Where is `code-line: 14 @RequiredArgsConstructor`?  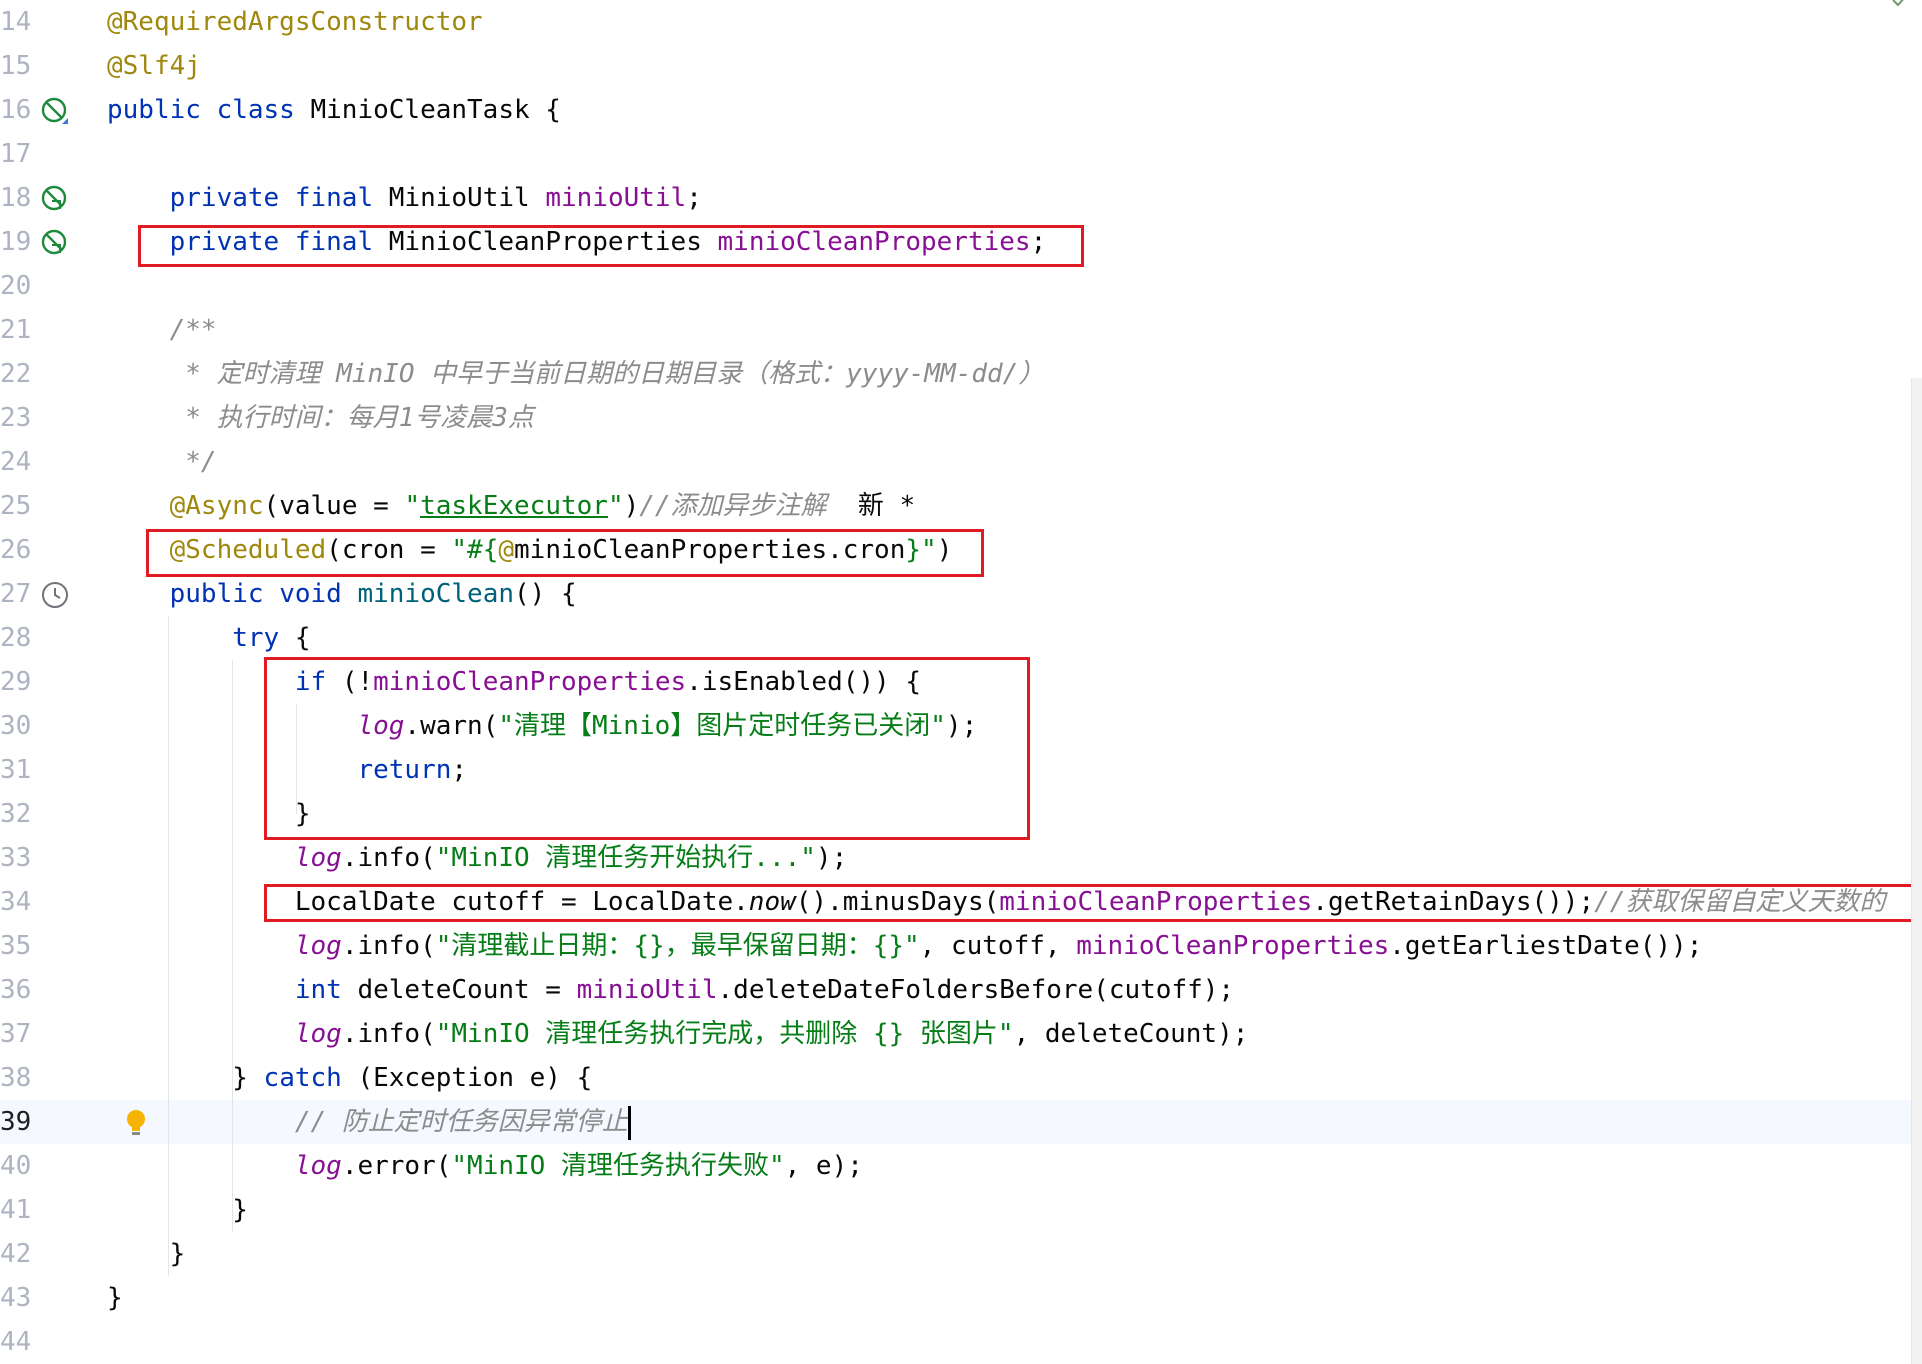
code-line: 14 @RequiredArgsConstructor is located at coordinates (961, 22).